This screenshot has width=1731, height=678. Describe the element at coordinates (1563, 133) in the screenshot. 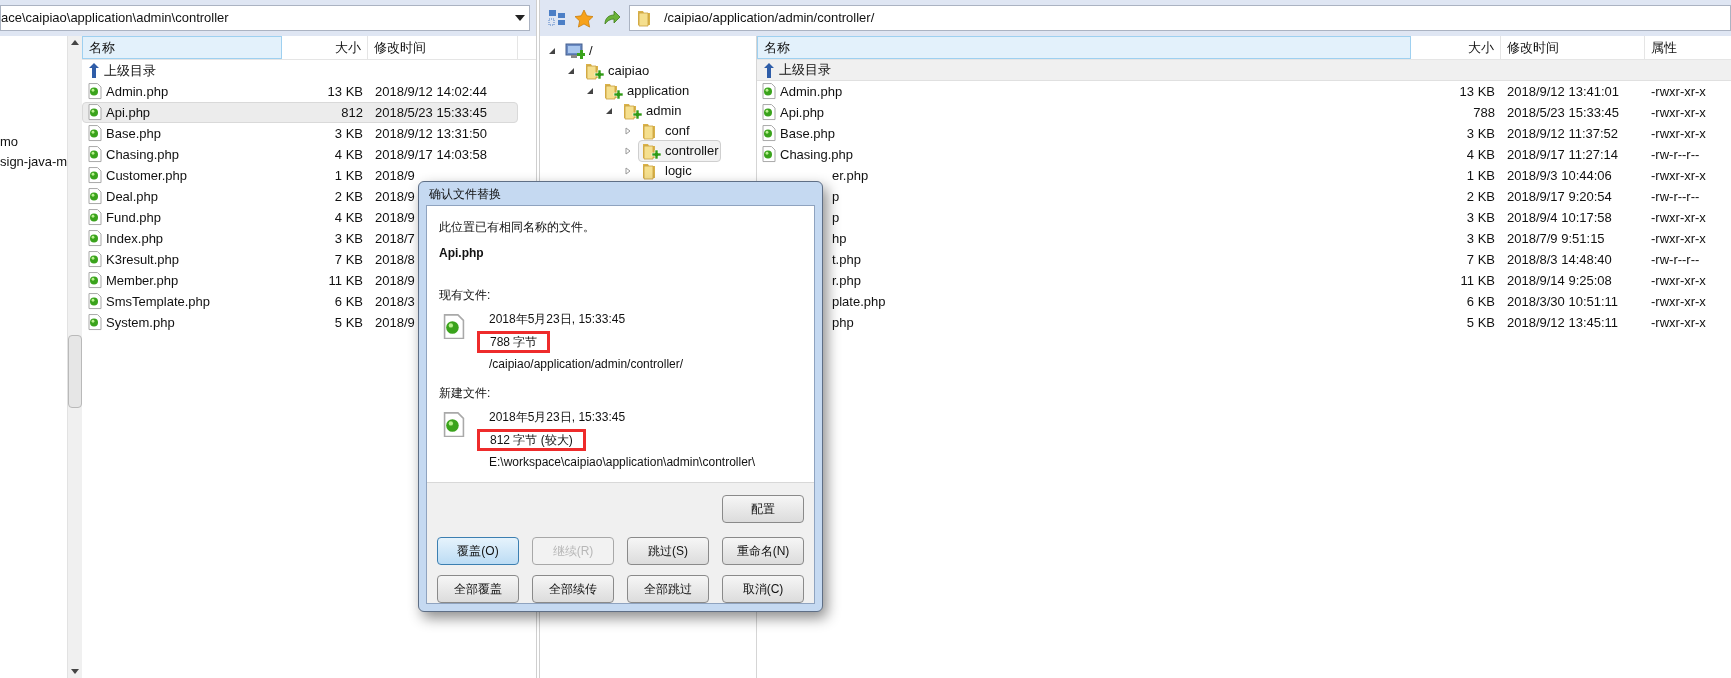

I see `modified-time: 2018/9/12 11:37:52` at that location.